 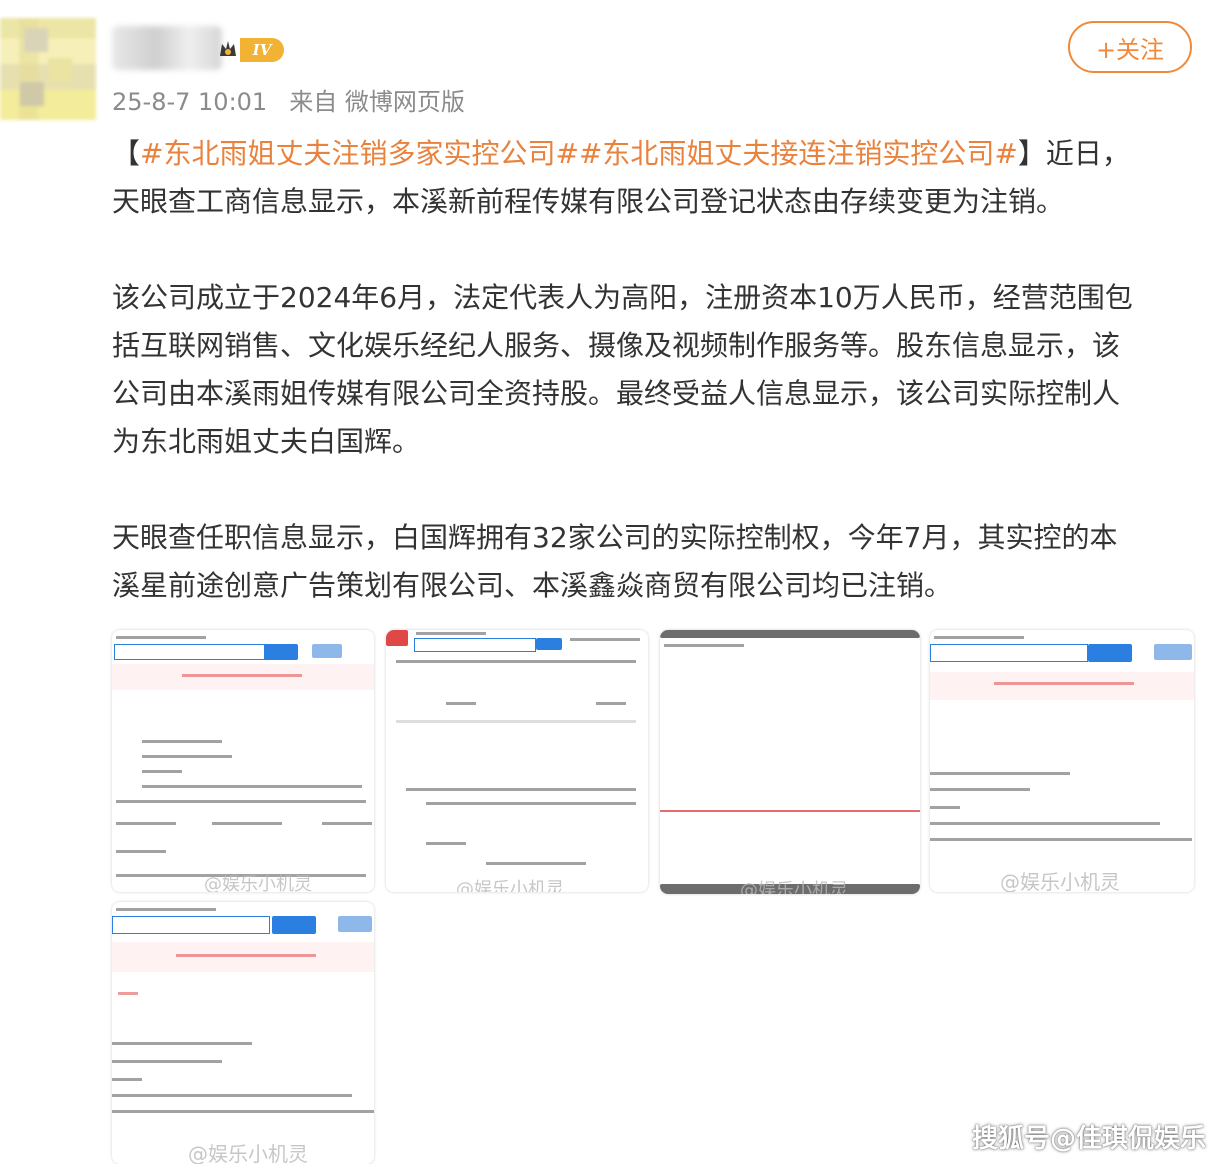 I want to click on post-meta: 25-8-7 10:01 来自 微博网页版, so click(x=288, y=99).